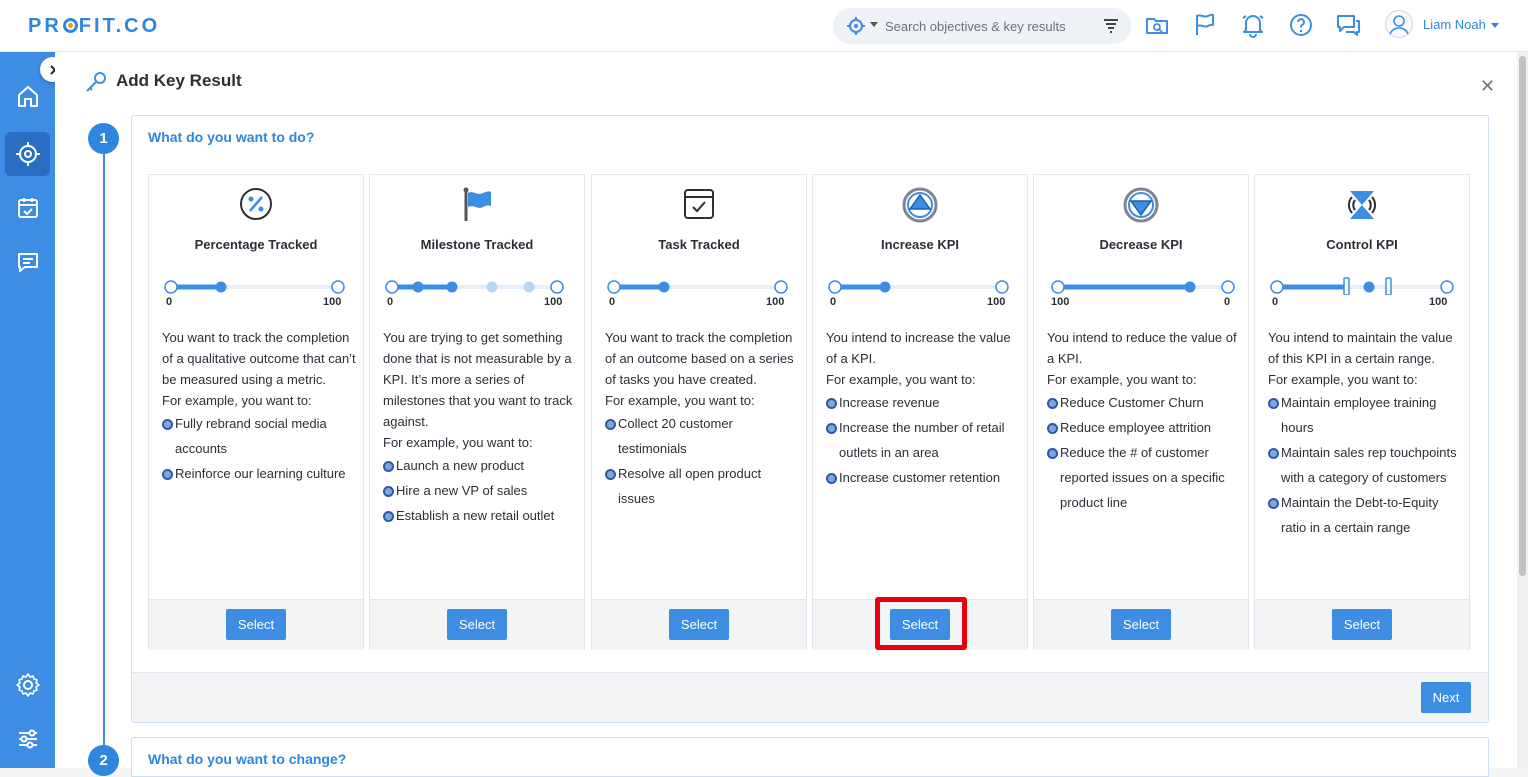 Image resolution: width=1528 pixels, height=777 pixels. What do you see at coordinates (1144, 427) in the screenshot?
I see `card-example-item: Reduce employee attrition` at bounding box center [1144, 427].